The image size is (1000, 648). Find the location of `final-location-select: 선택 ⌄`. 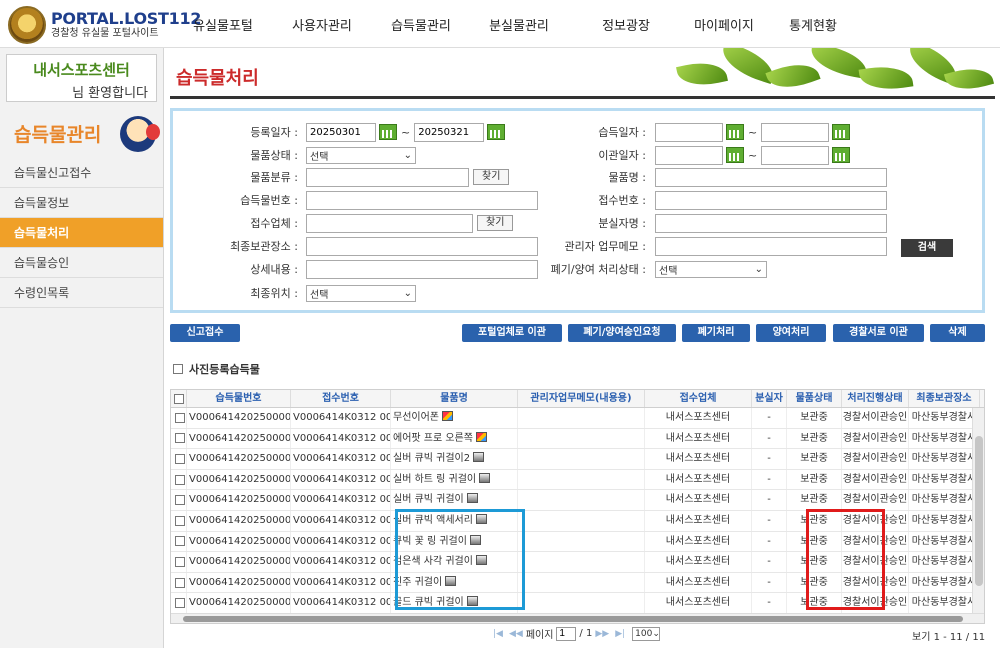

final-location-select: 선택 ⌄ is located at coordinates (361, 293).